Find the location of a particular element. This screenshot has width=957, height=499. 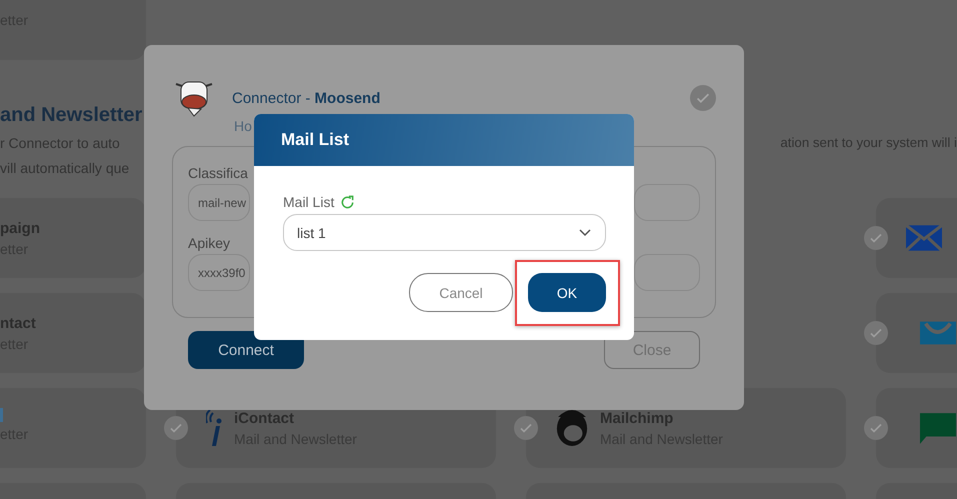

chevron-down-icon is located at coordinates (585, 232).